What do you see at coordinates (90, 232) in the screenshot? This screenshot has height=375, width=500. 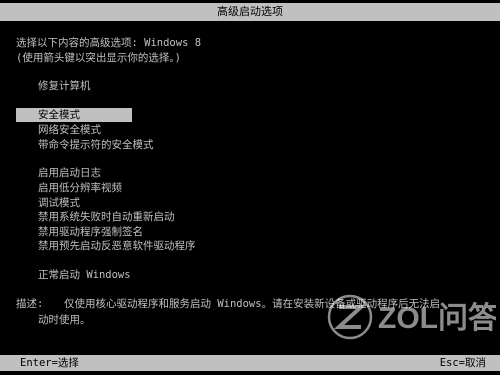 I see `menu-item-disable-driver-signature: 禁用驱动程序强制签名` at bounding box center [90, 232].